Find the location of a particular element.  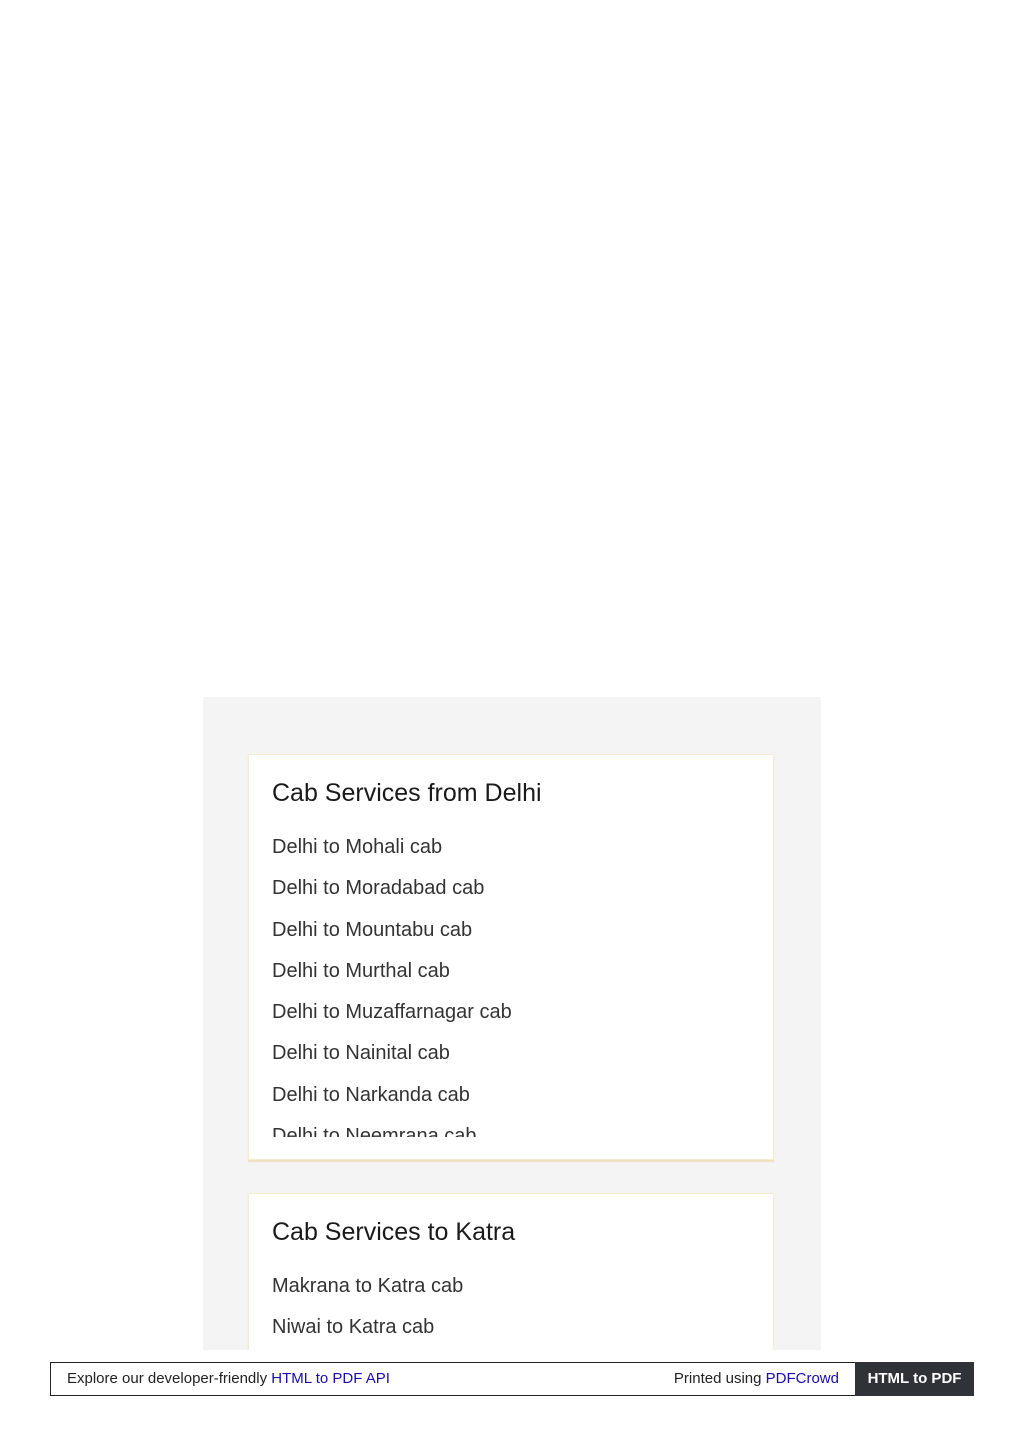

route-link-niwai-katra: Niwai to Katra cab is located at coordinates (367, 1331).